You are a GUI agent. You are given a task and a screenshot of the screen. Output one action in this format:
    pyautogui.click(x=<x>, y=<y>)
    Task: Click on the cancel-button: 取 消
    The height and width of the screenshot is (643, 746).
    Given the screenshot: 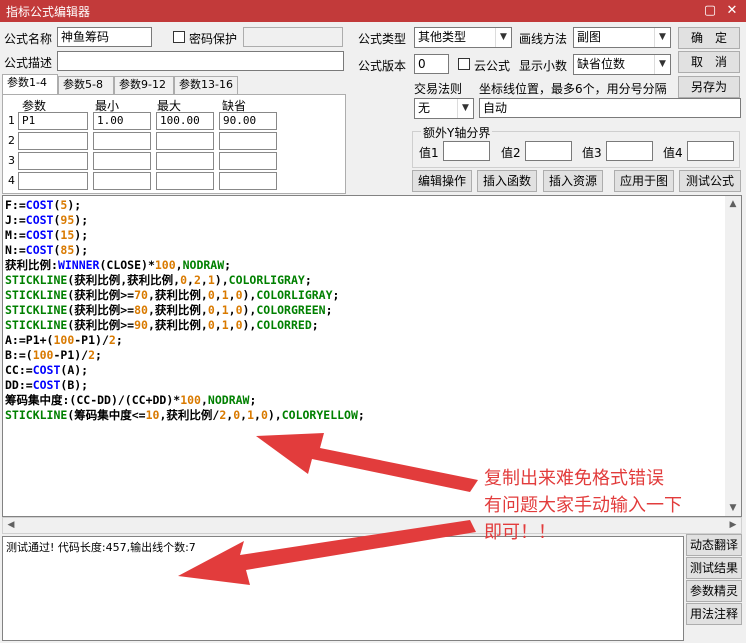 What is the action you would take?
    pyautogui.click(x=709, y=62)
    